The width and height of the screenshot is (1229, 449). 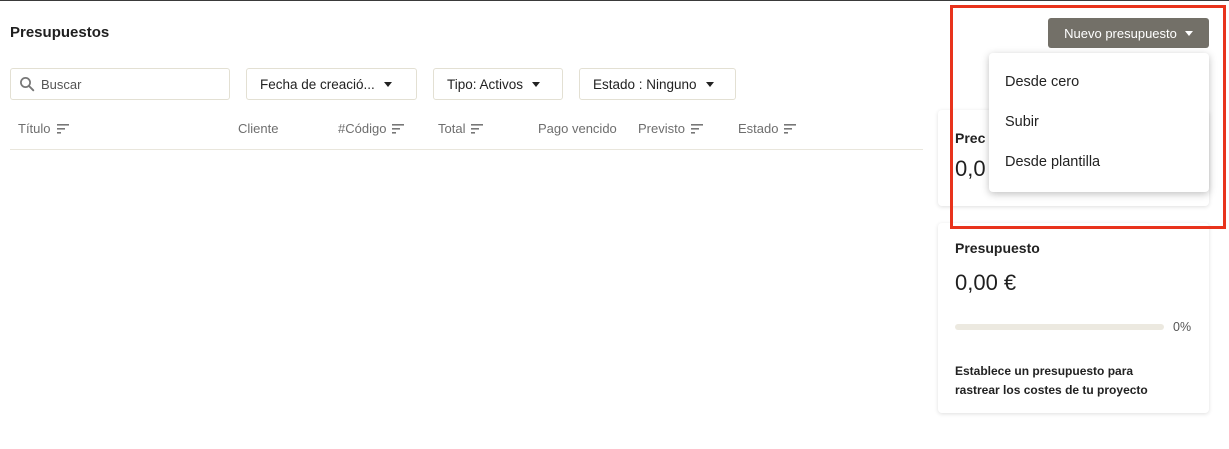 I want to click on table-header-divider, so click(x=466, y=149).